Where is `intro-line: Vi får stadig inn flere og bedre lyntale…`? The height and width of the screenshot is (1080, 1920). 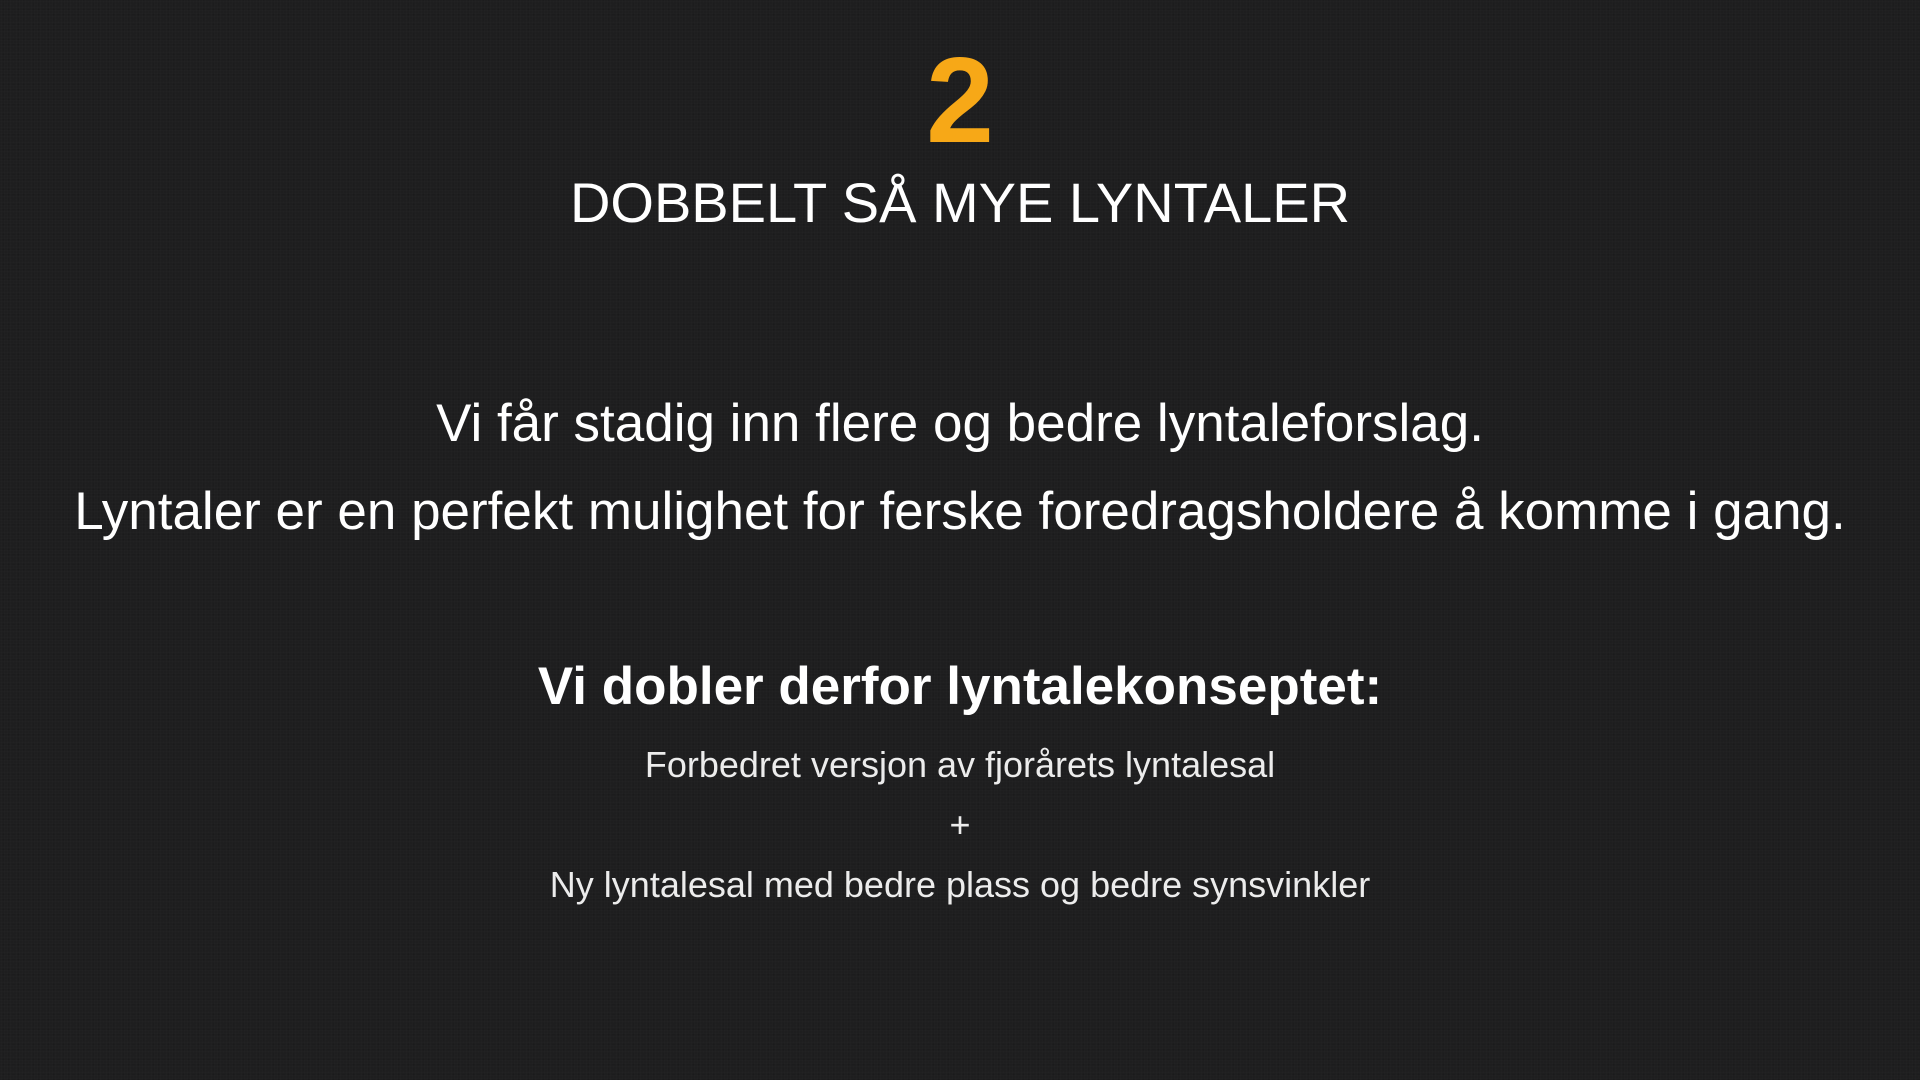 intro-line: Vi får stadig inn flere og bedre lyntale… is located at coordinates (960, 423).